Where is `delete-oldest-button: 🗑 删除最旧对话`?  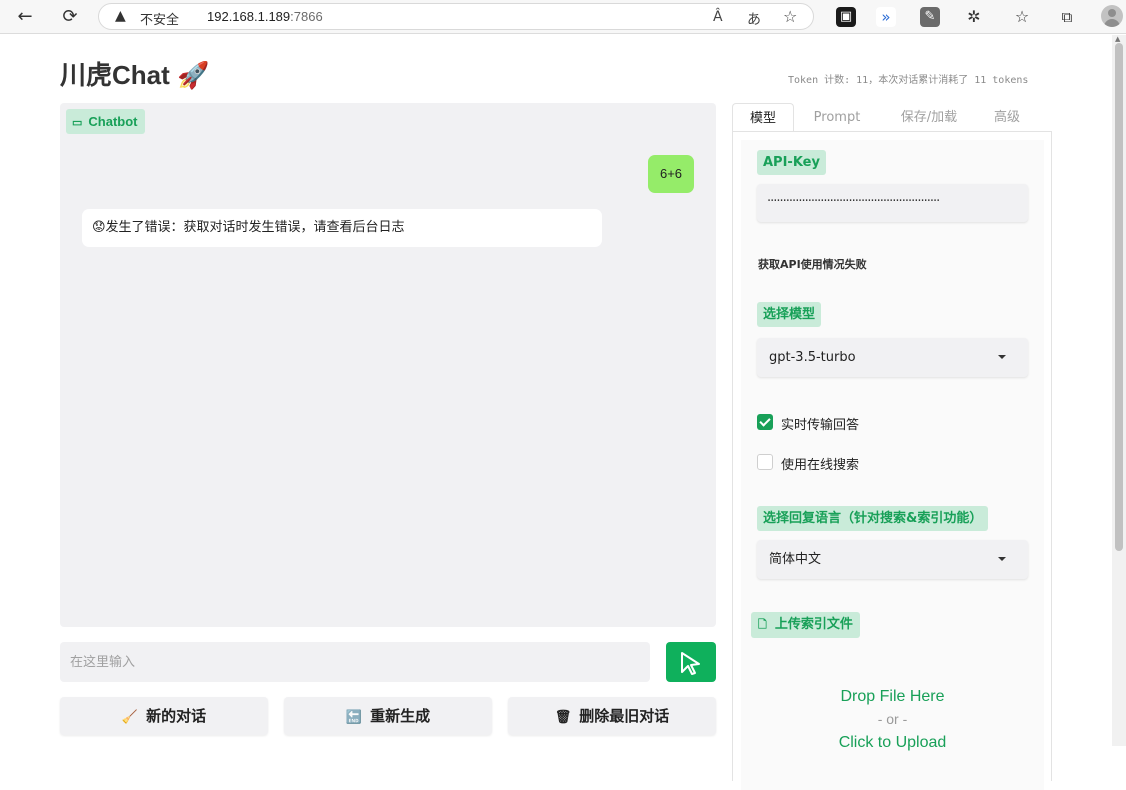
delete-oldest-button: 🗑 删除最旧对话 is located at coordinates (612, 716).